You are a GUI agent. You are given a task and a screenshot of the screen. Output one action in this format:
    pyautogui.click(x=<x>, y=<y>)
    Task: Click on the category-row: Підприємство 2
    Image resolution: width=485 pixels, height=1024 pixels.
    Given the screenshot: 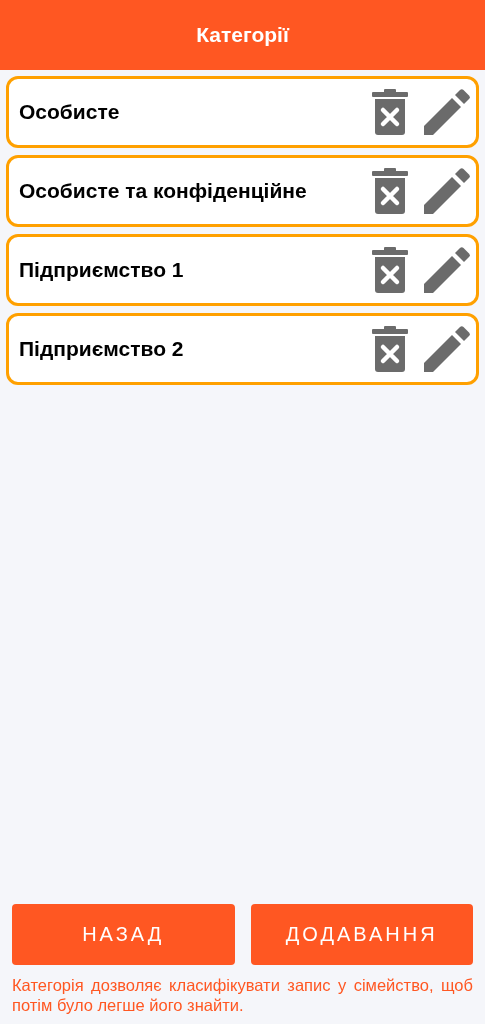 What is the action you would take?
    pyautogui.click(x=242, y=349)
    